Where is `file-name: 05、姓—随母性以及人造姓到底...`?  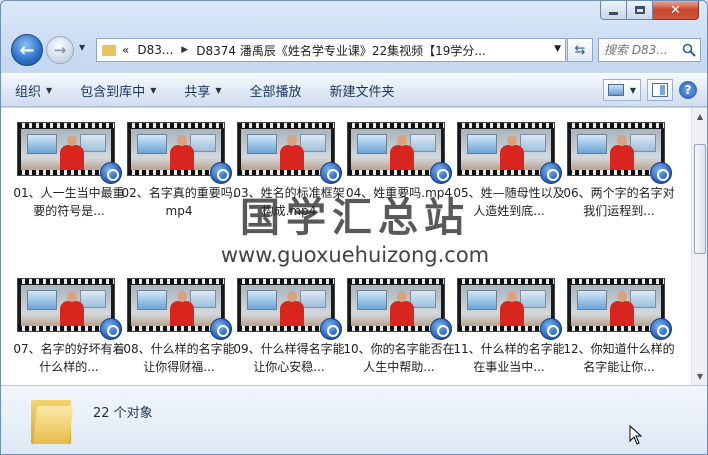
file-name: 05、姓—随母性以及人造姓到底... is located at coordinates (509, 202).